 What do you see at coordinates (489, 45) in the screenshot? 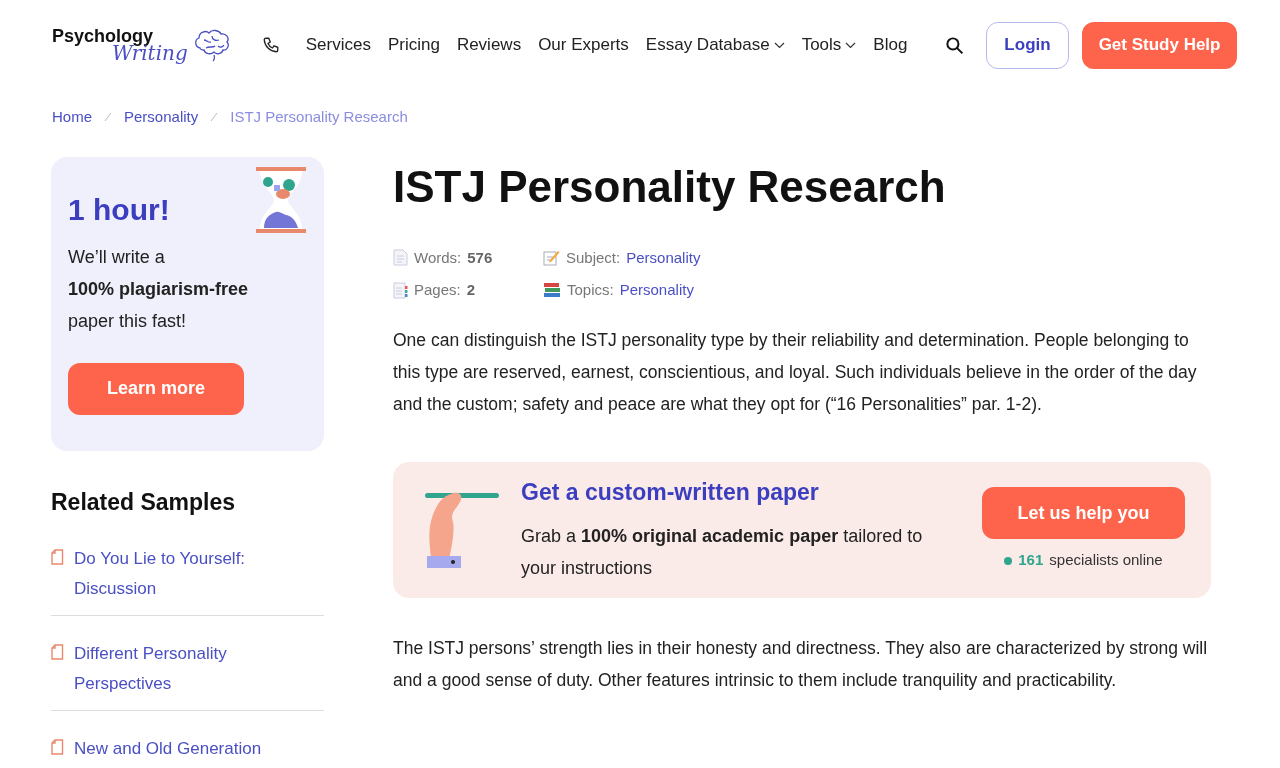
I see `nav-link: Reviews` at bounding box center [489, 45].